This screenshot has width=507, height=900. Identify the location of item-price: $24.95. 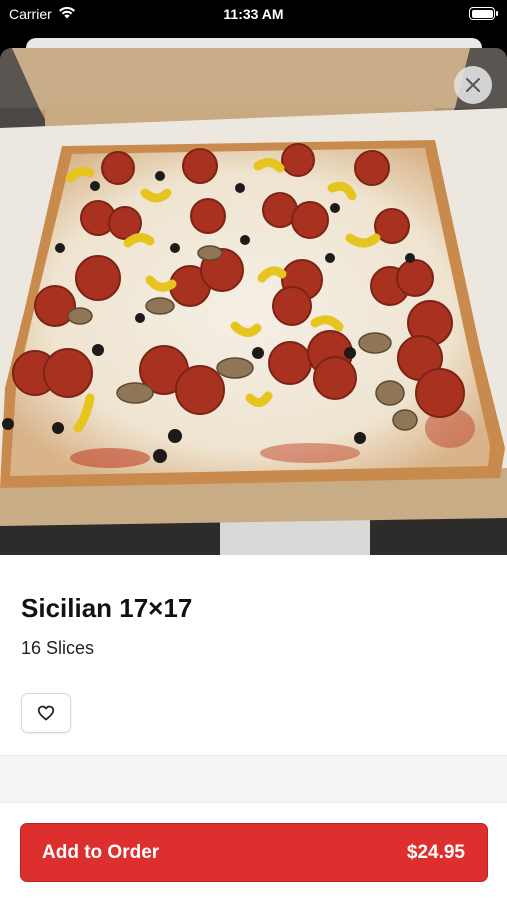
(435, 852).